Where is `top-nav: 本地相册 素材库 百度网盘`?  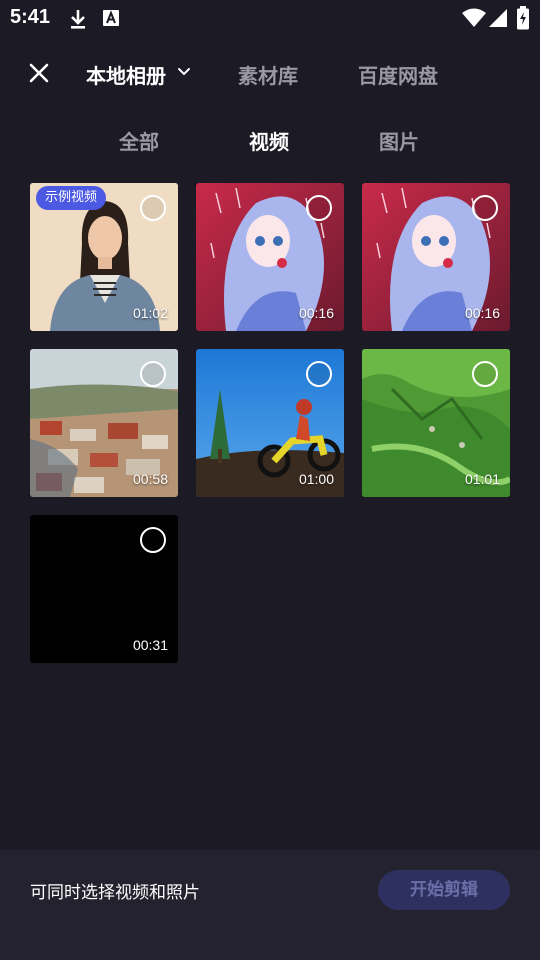 top-nav: 本地相册 素材库 百度网盘 is located at coordinates (270, 72).